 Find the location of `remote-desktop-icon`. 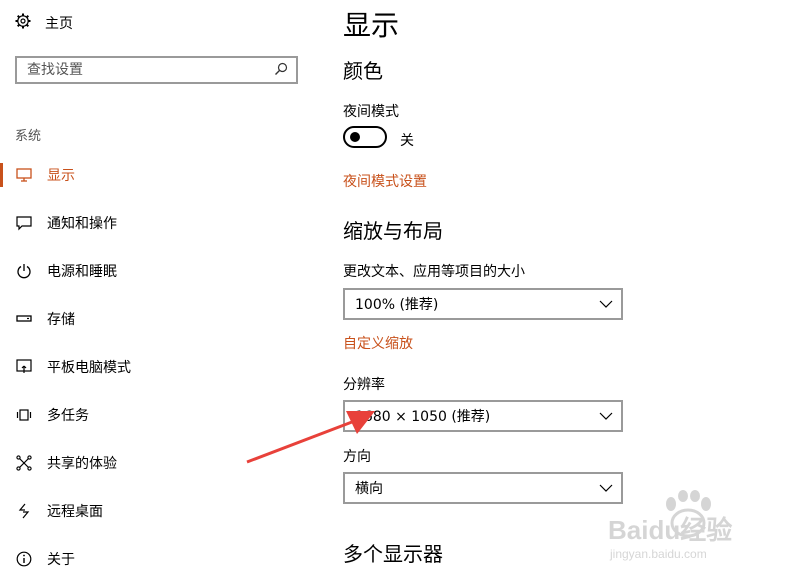

remote-desktop-icon is located at coordinates (24, 511).